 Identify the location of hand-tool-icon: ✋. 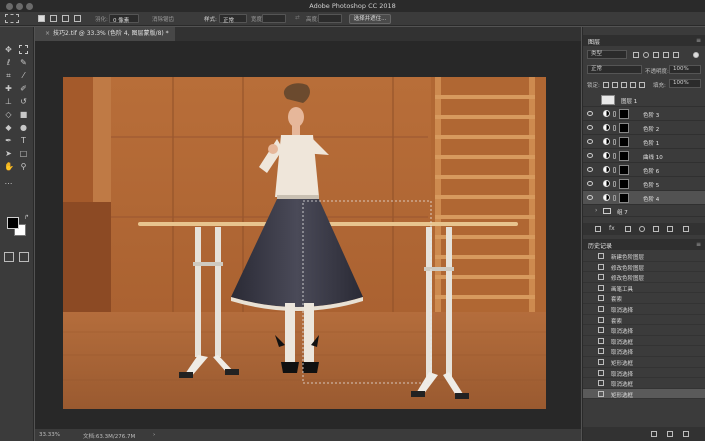
(9, 166).